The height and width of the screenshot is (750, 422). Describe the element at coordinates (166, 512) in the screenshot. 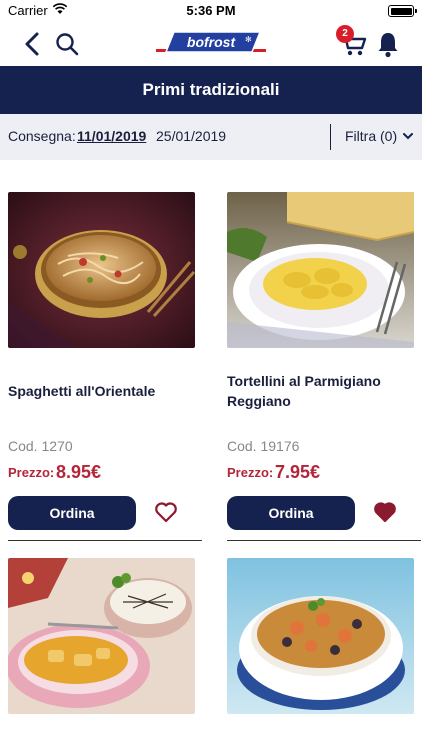

I see `heart-outline-icon` at that location.